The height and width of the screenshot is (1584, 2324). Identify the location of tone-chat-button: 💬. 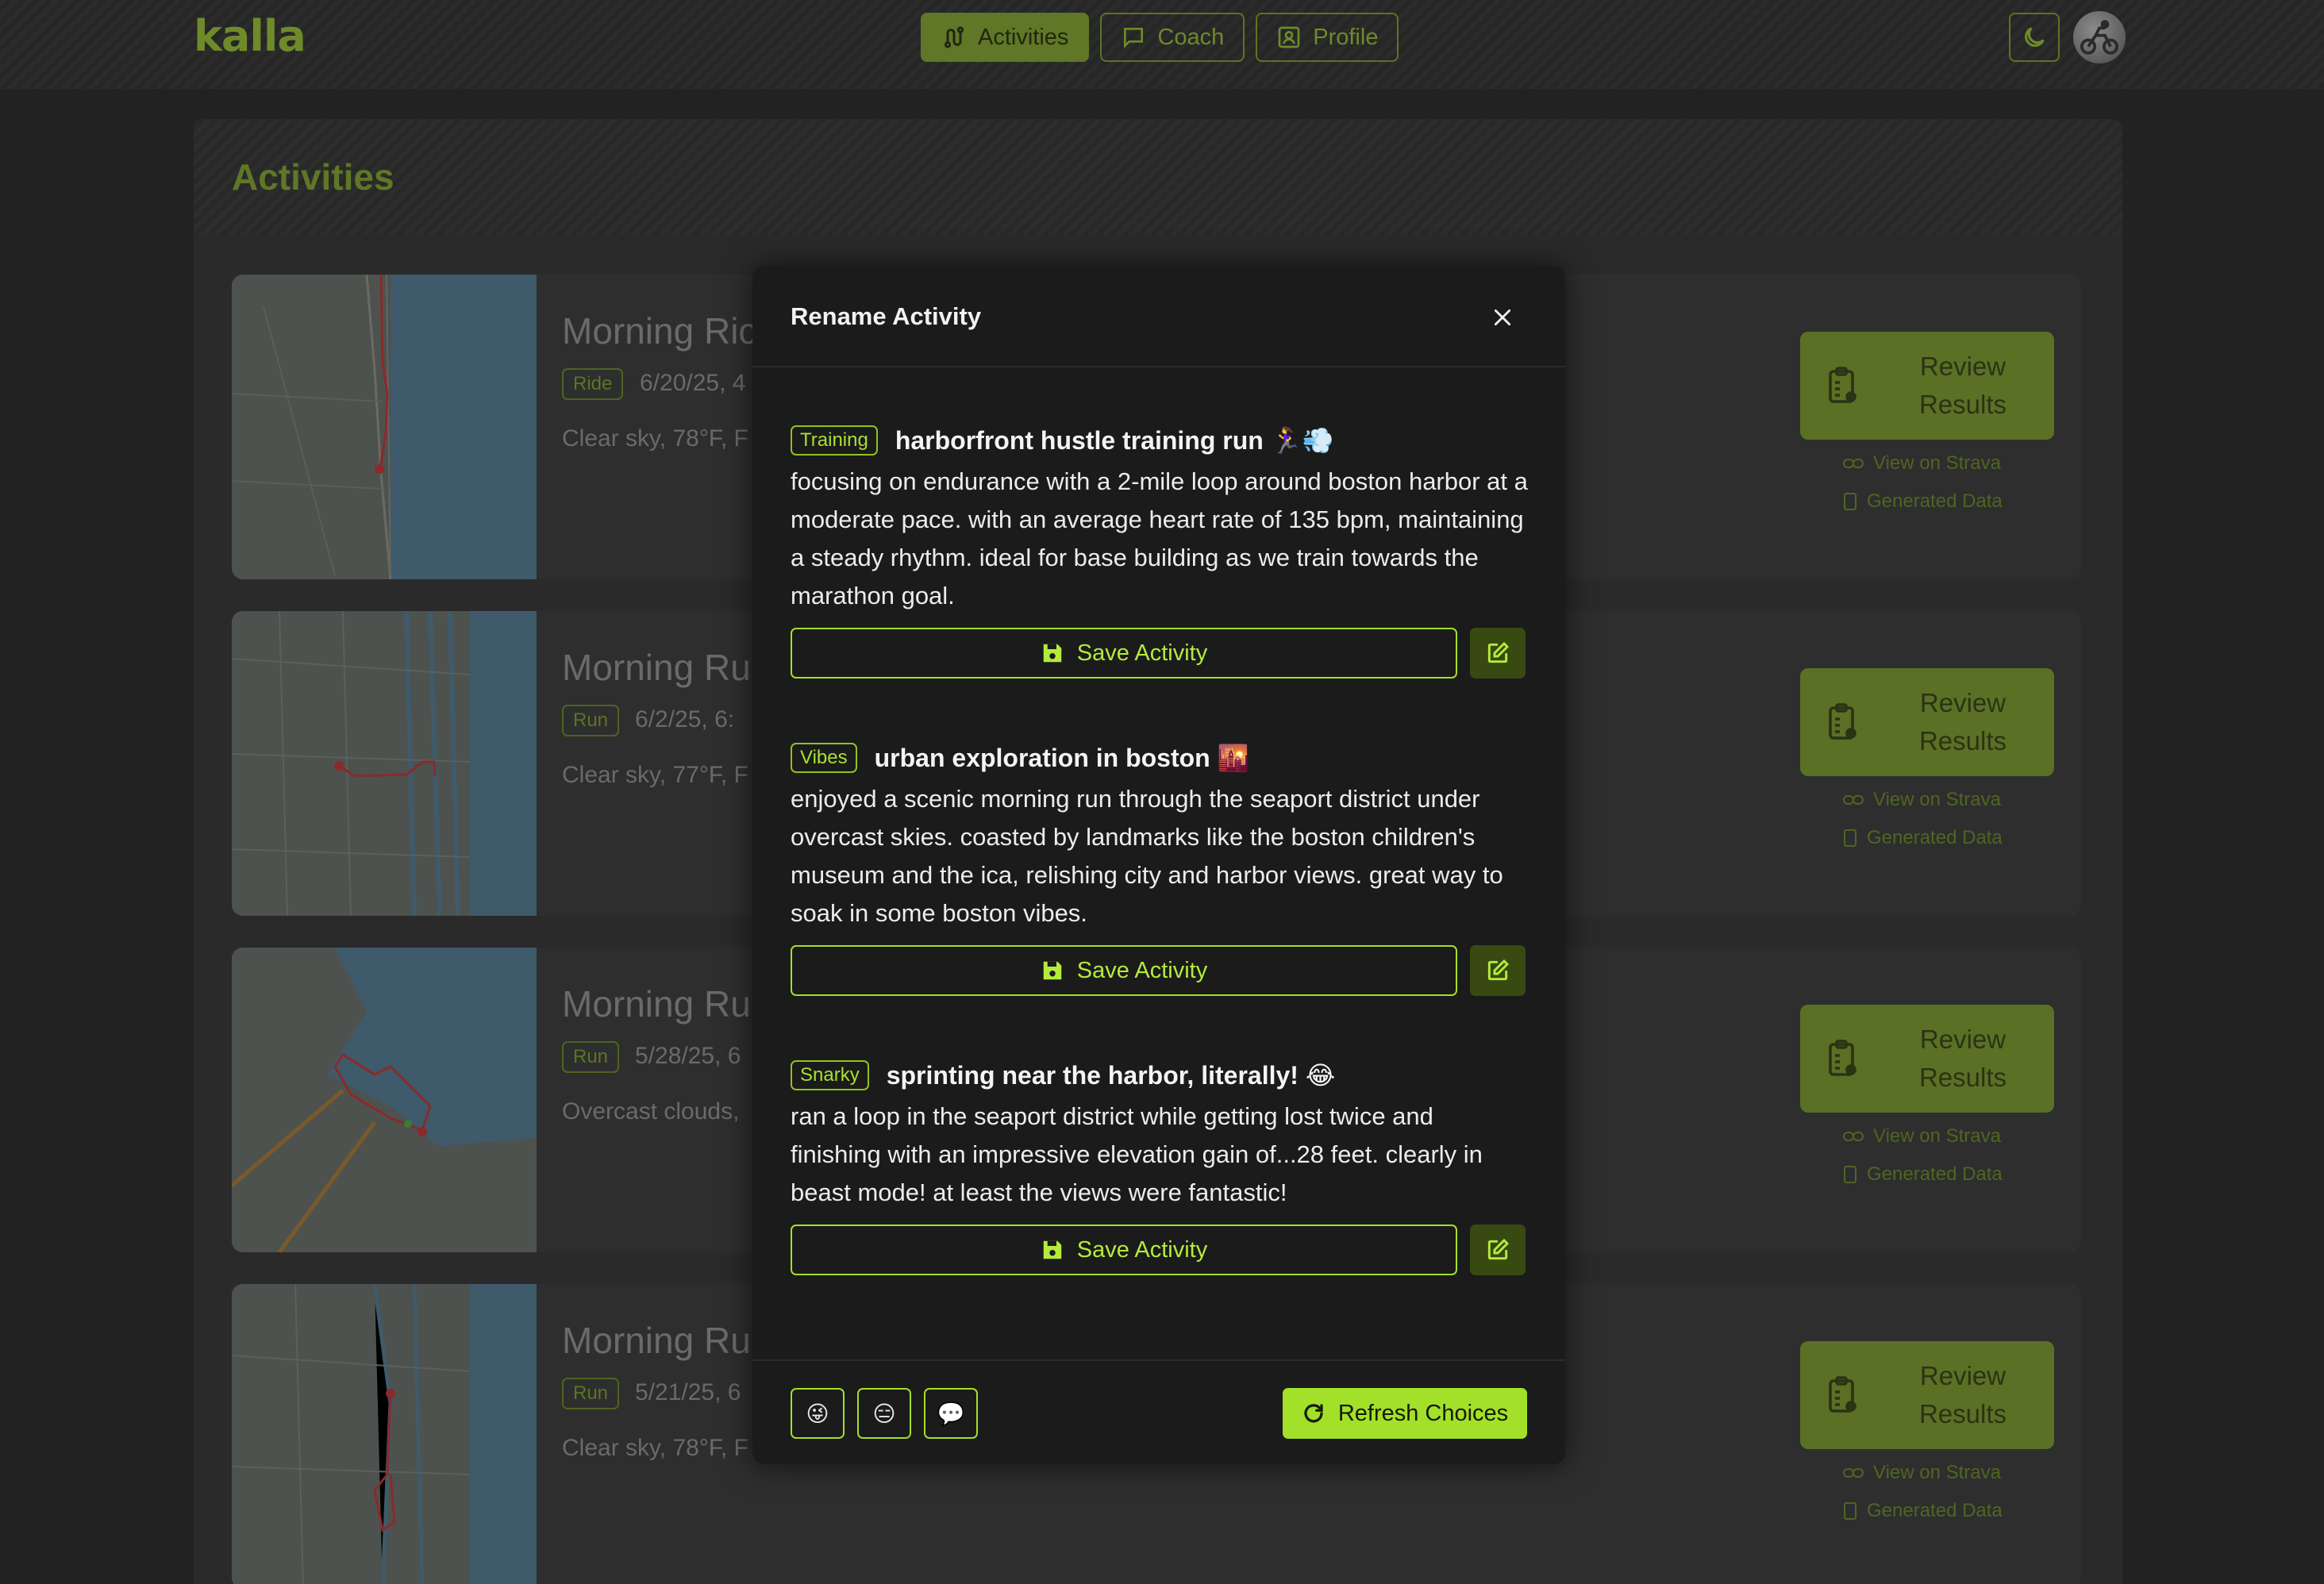
(951, 1413).